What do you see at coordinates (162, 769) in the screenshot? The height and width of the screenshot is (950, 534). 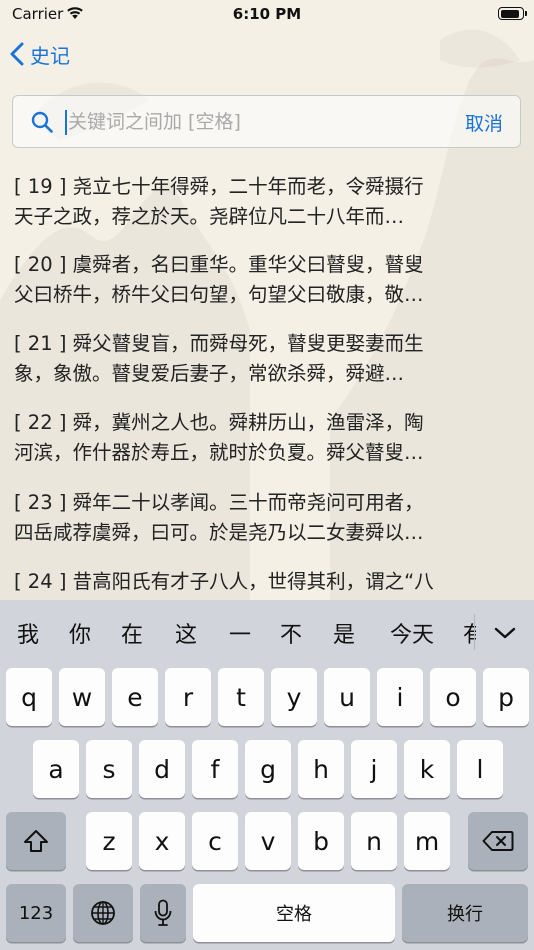 I see `key-d: d` at bounding box center [162, 769].